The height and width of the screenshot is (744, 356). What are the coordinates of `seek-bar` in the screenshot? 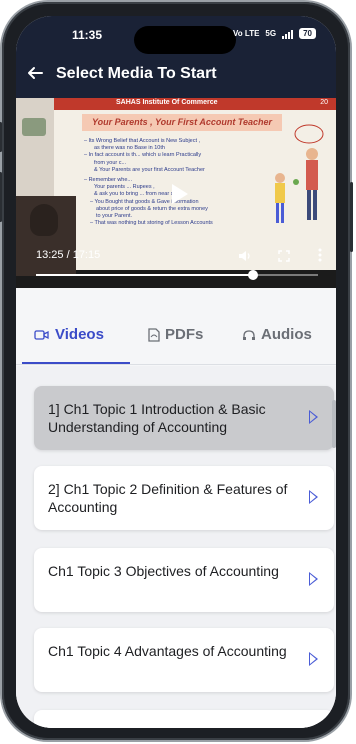 It's located at (177, 275).